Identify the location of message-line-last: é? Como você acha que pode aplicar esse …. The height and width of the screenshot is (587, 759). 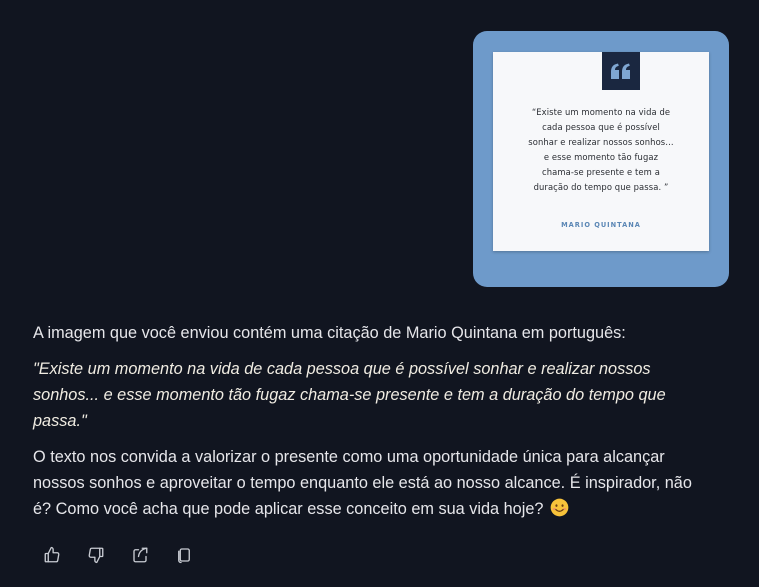
(385, 509).